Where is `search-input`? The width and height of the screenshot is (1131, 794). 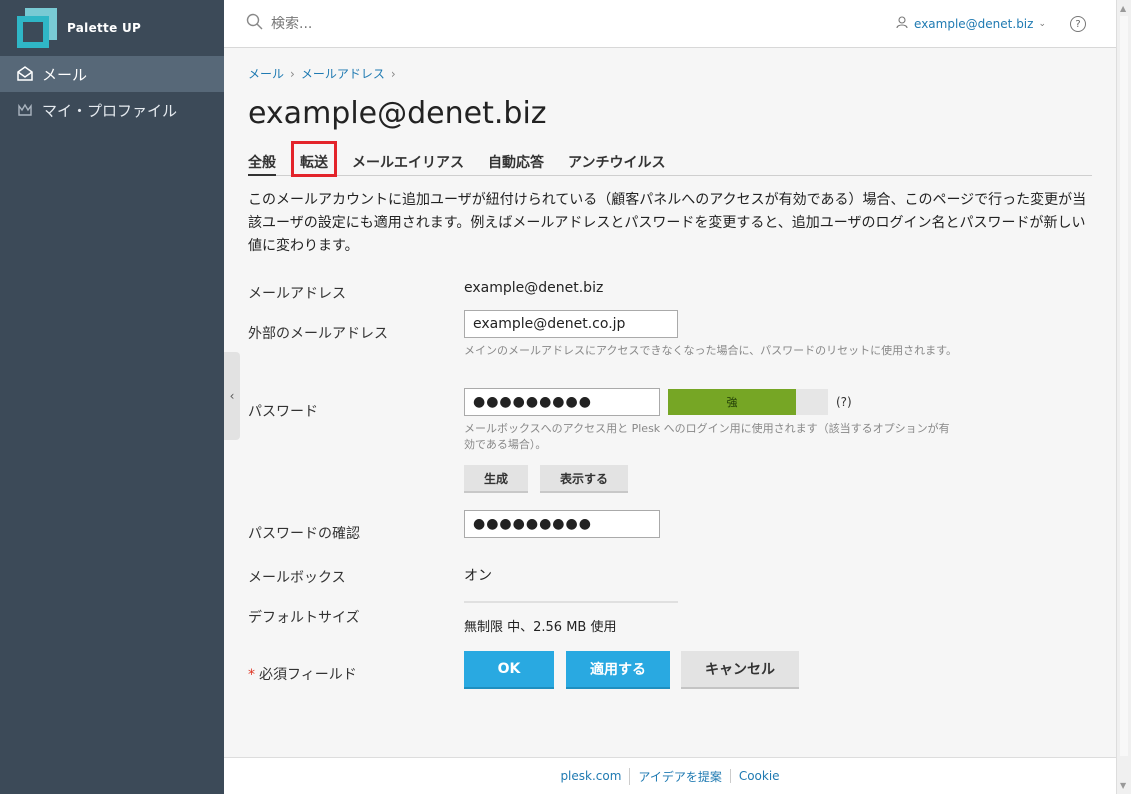 search-input is located at coordinates (421, 23).